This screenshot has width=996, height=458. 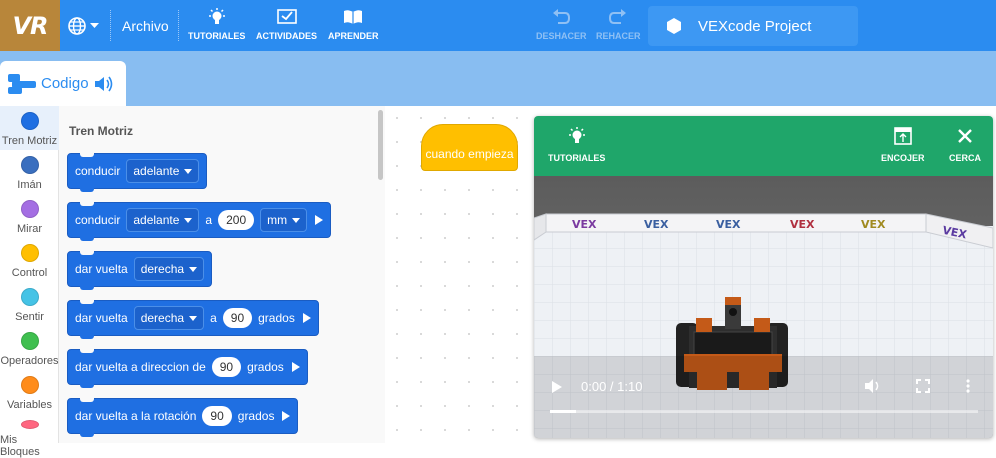 I want to click on heading-input: 90, so click(x=226, y=367).